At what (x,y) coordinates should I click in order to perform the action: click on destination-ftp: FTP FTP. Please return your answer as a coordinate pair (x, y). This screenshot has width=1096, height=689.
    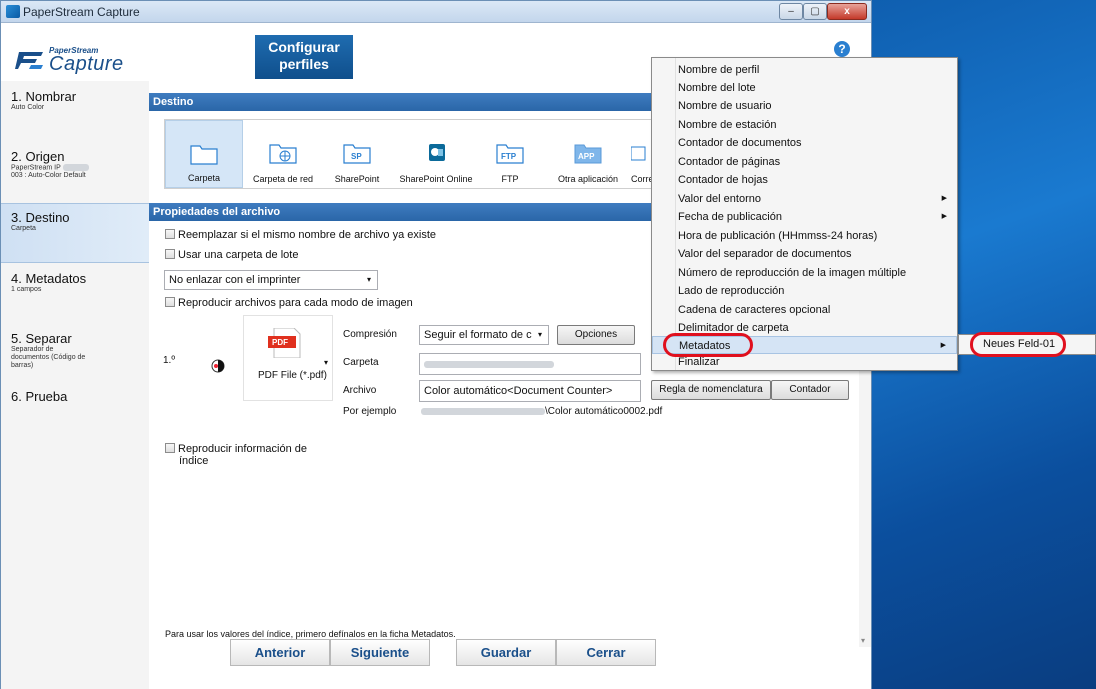
    Looking at the image, I should click on (510, 154).